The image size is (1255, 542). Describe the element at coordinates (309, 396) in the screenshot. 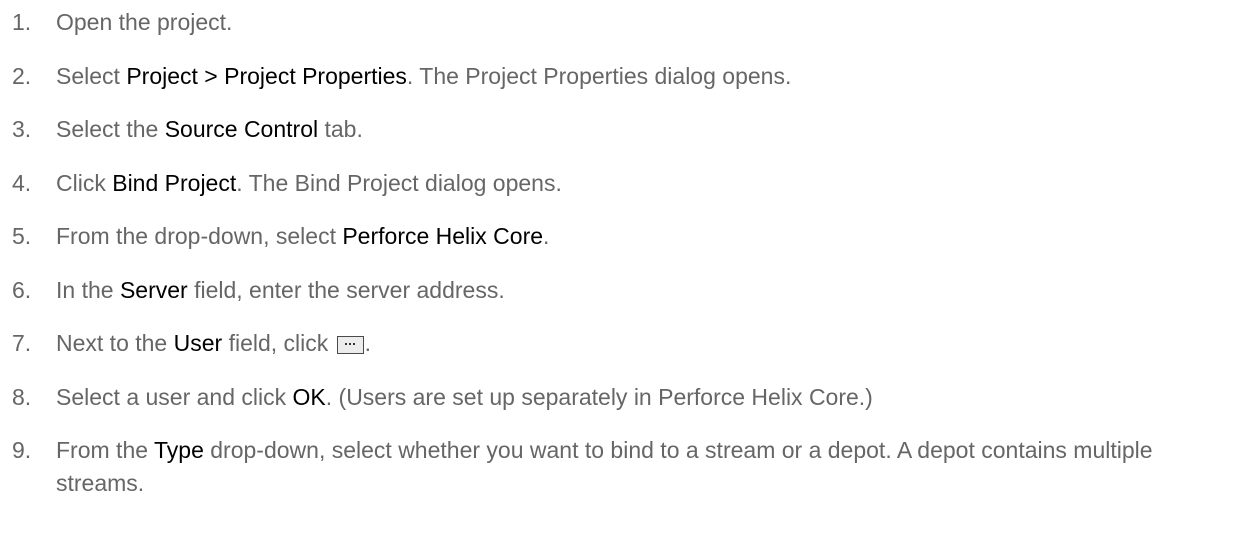

I see `ui-term-ok: OK` at that location.